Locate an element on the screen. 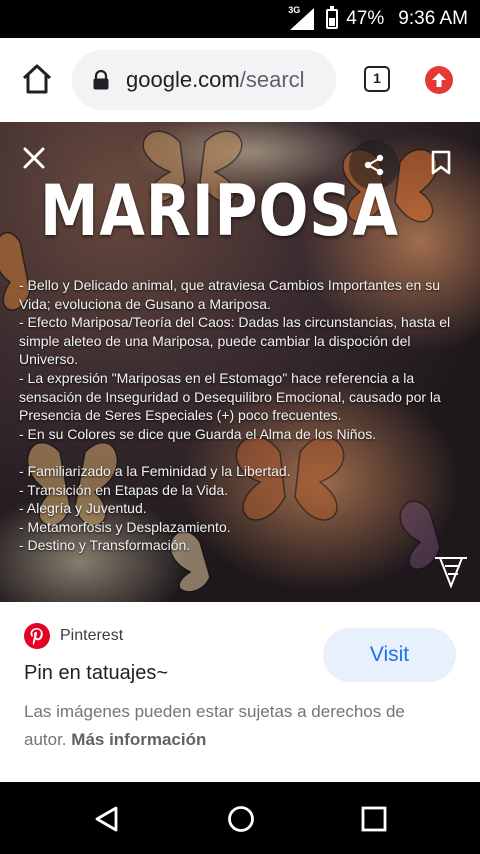  clock: 9:36 AM is located at coordinates (433, 18).